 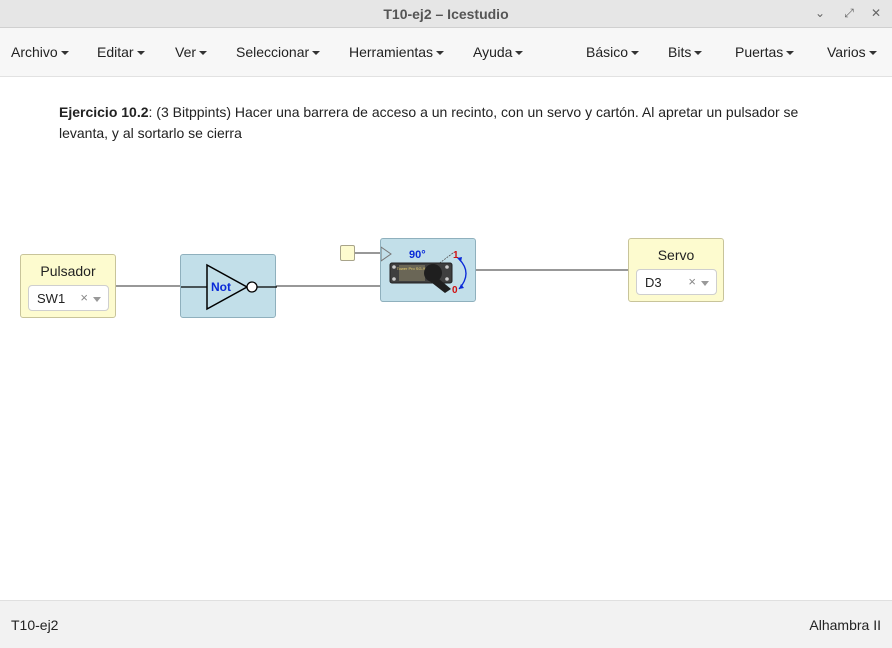 What do you see at coordinates (412, 268) in the screenshot?
I see `servo-chip-text: Tower Pro SG-90` at bounding box center [412, 268].